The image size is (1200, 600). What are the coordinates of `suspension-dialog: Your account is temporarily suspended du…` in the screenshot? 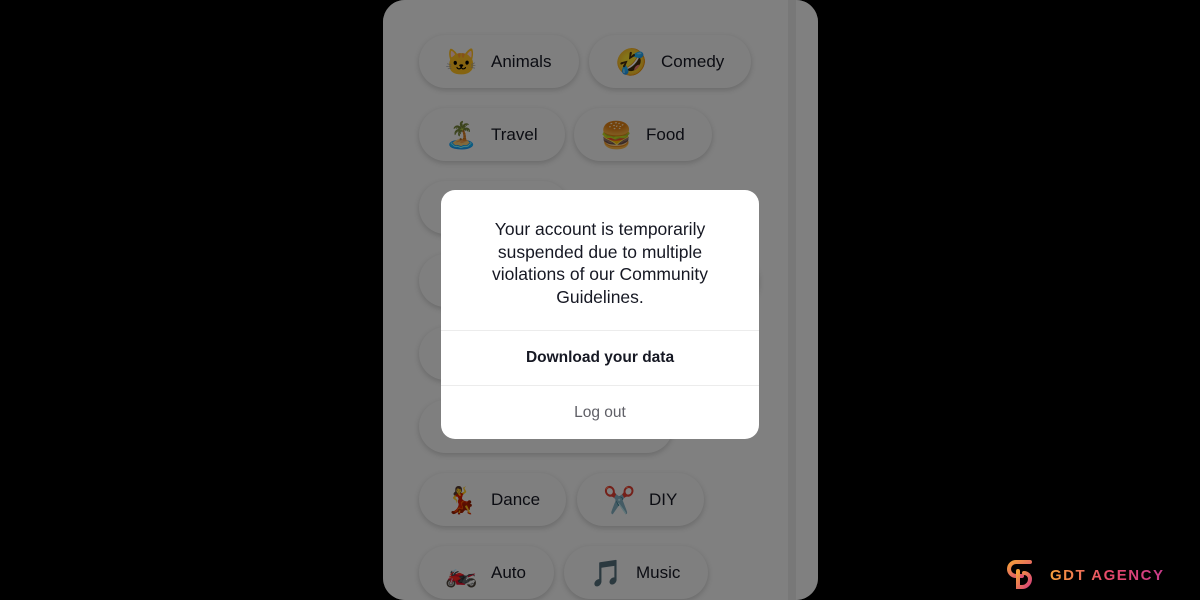 It's located at (600, 314).